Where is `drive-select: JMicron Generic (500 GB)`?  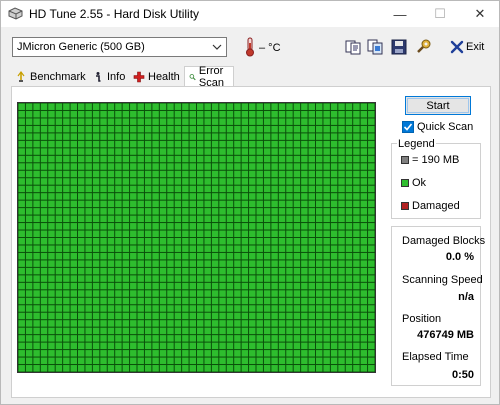
drive-select: JMicron Generic (500 GB) is located at coordinates (119, 47).